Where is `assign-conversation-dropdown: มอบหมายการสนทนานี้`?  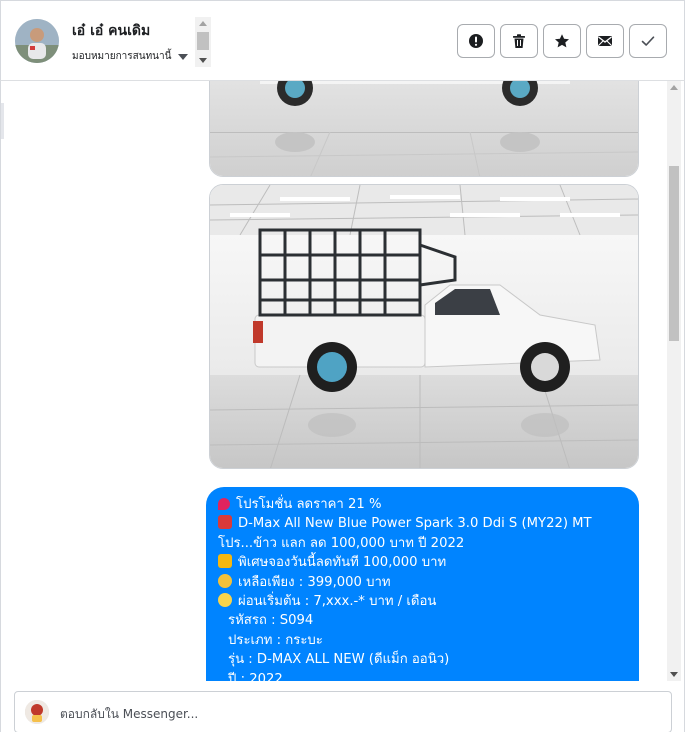
assign-conversation-dropdown: มอบหมายการสนทนานี้ is located at coordinates (130, 56).